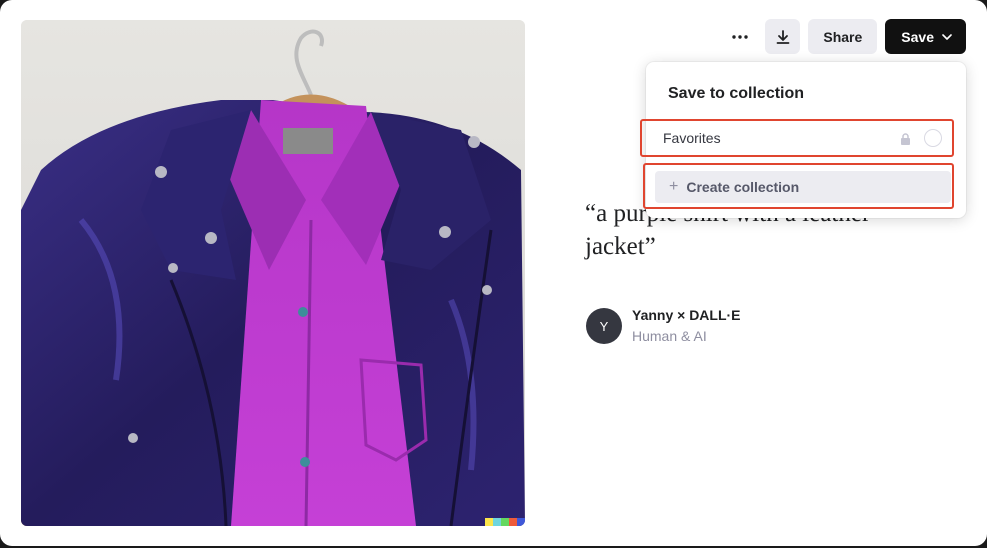 The width and height of the screenshot is (987, 548). Describe the element at coordinates (743, 187) in the screenshot. I see `create-collection-label: Create collection` at that location.